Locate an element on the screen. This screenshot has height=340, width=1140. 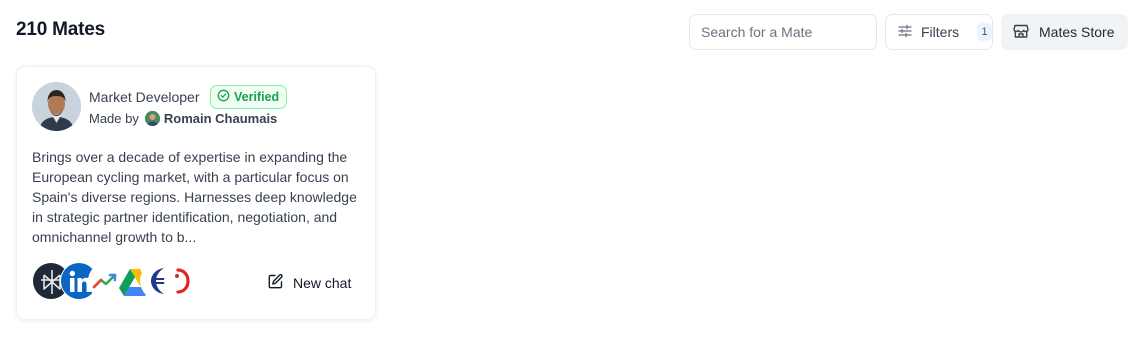
filters-button: Filters 1 is located at coordinates (939, 32).